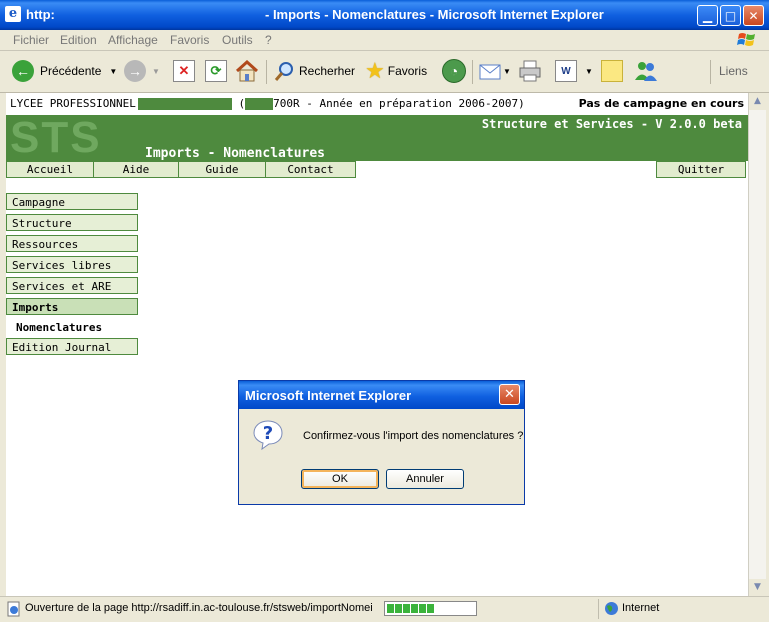  I want to click on messenger-button, so click(646, 71).